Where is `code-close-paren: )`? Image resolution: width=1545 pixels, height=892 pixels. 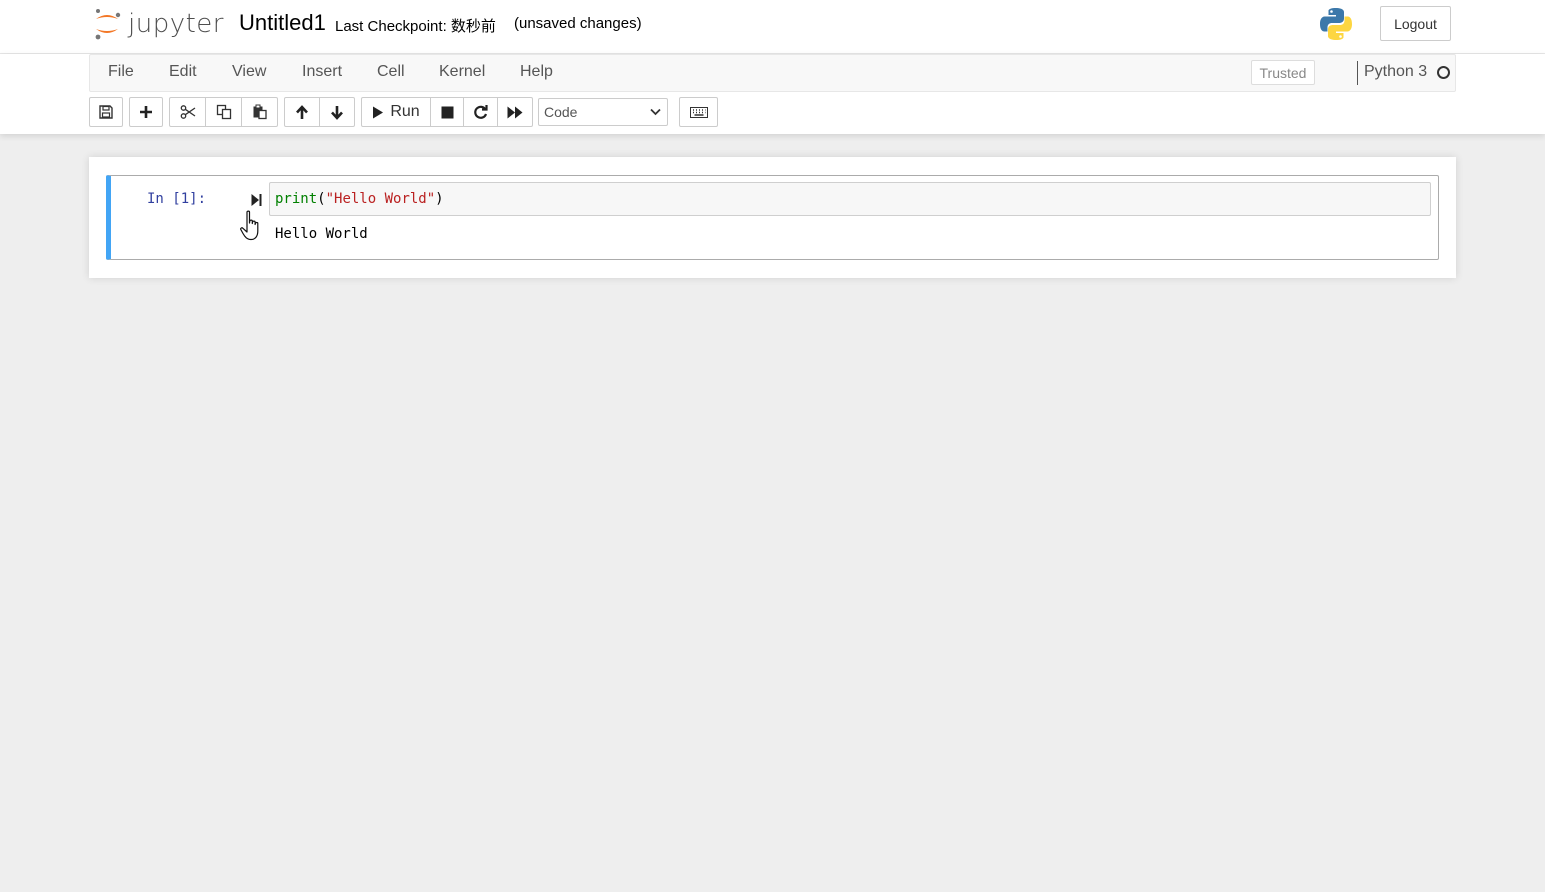
code-close-paren: ) is located at coordinates (439, 199).